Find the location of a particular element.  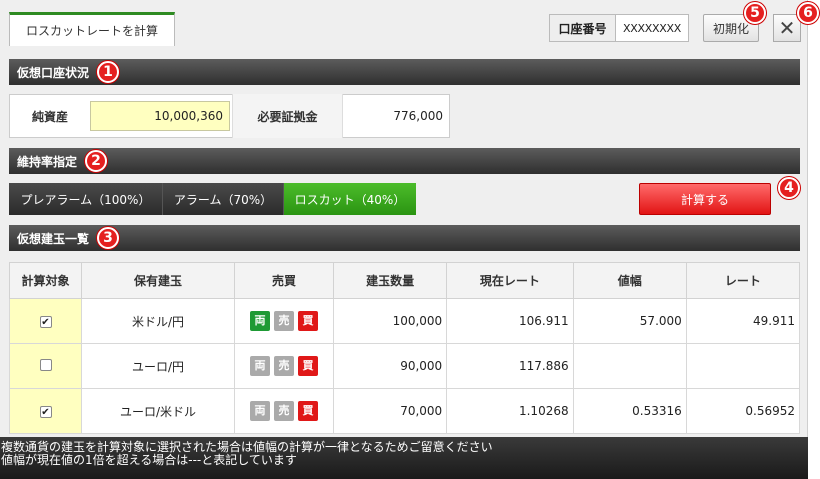

section-header-maintenance-rate: 維持率指定 2 is located at coordinates (404, 161).